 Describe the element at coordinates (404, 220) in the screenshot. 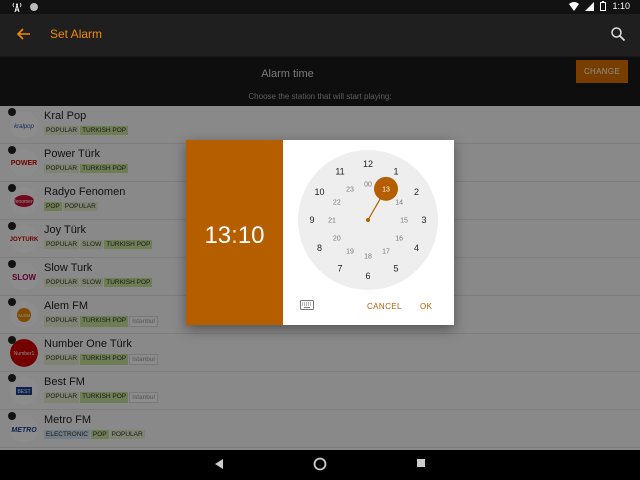

I see `clock-hour-inner: 15` at that location.